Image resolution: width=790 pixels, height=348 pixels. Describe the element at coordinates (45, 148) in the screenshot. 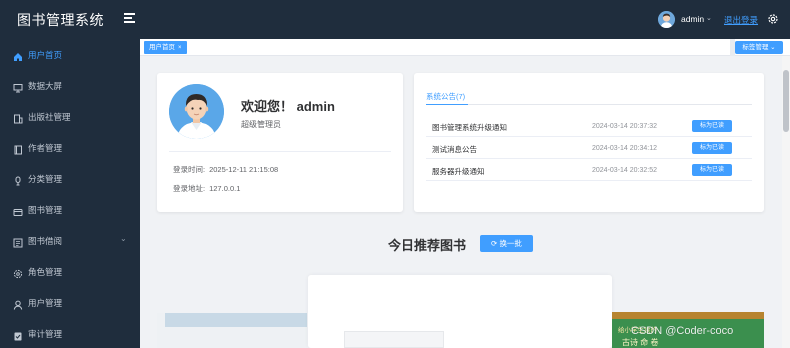

I see `sidebar-item-label: 作者管理` at that location.